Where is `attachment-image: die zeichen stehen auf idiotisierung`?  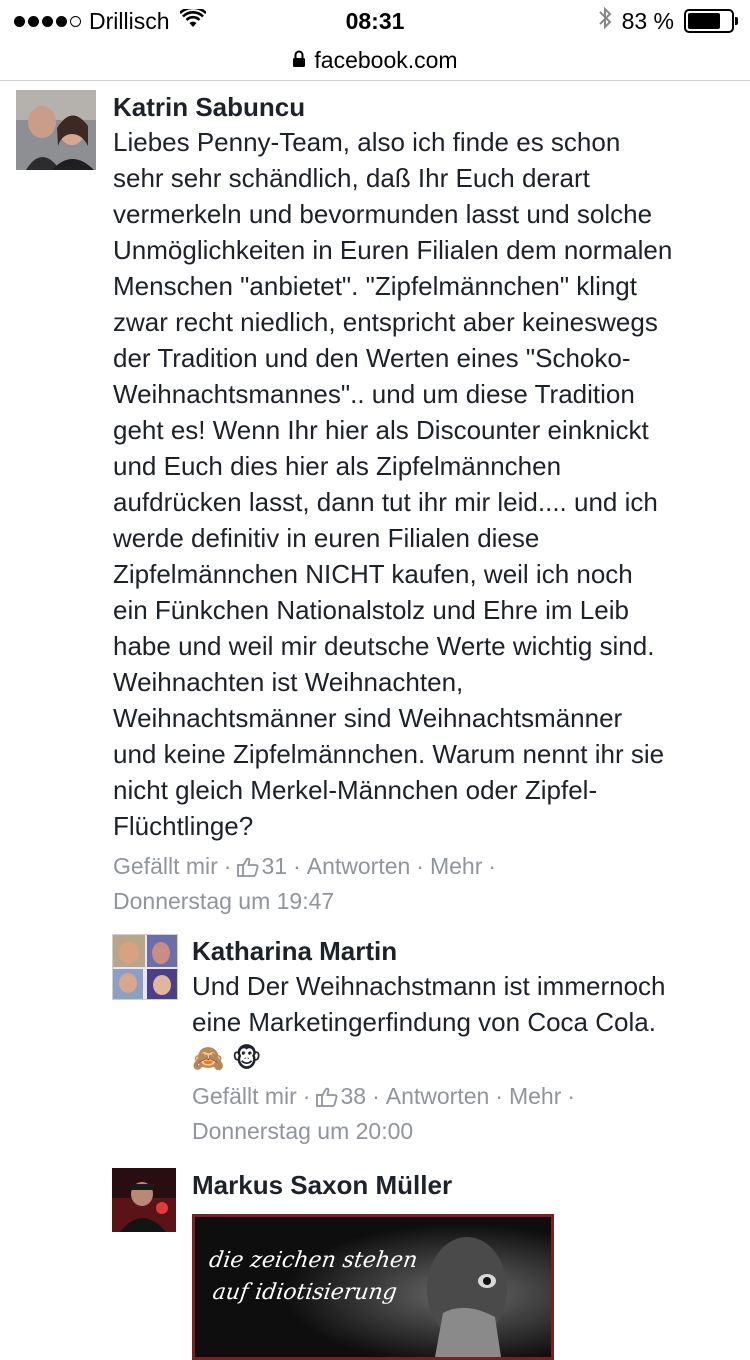
attachment-image: die zeichen stehen auf idiotisierung is located at coordinates (373, 1287).